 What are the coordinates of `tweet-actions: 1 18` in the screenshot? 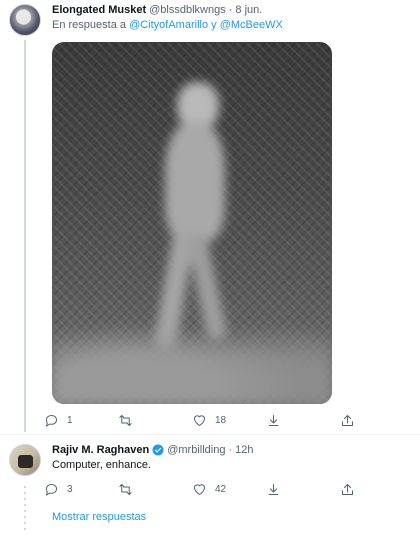 It's located at (207, 420).